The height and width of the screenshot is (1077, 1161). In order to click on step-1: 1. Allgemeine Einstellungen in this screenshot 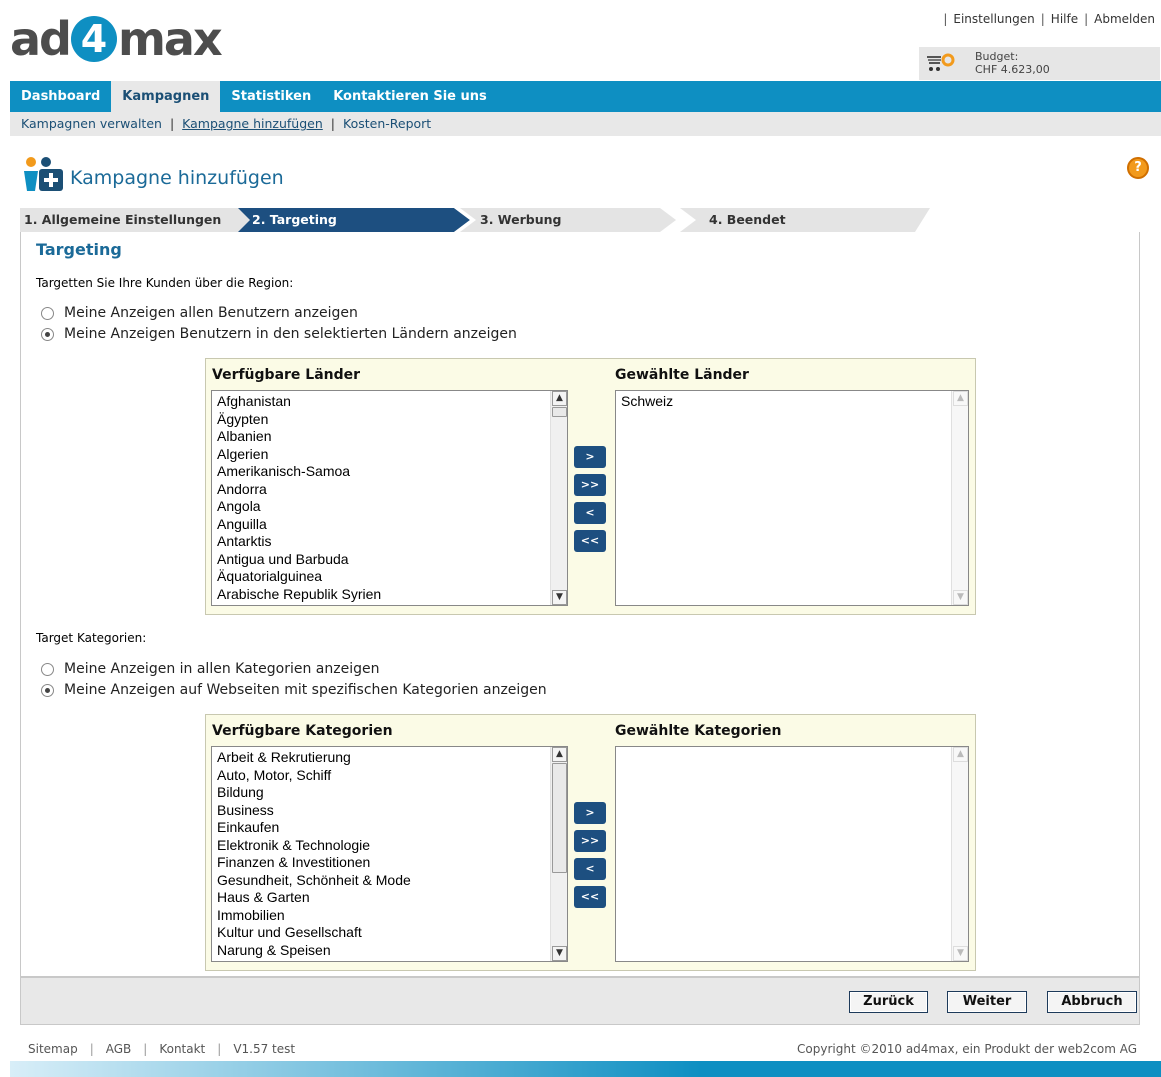, I will do `click(123, 219)`.